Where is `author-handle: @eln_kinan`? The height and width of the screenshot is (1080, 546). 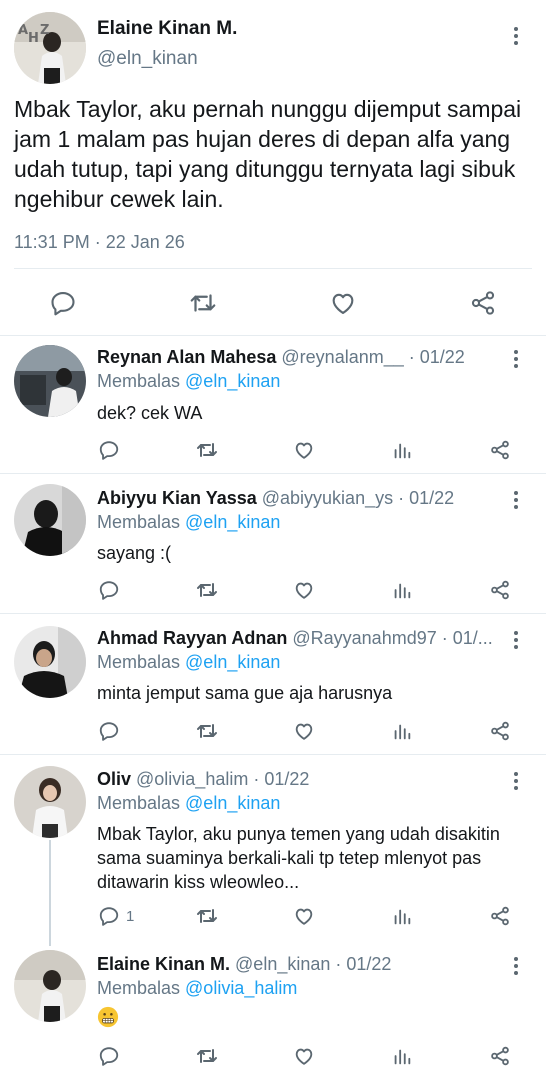 author-handle: @eln_kinan is located at coordinates (147, 59).